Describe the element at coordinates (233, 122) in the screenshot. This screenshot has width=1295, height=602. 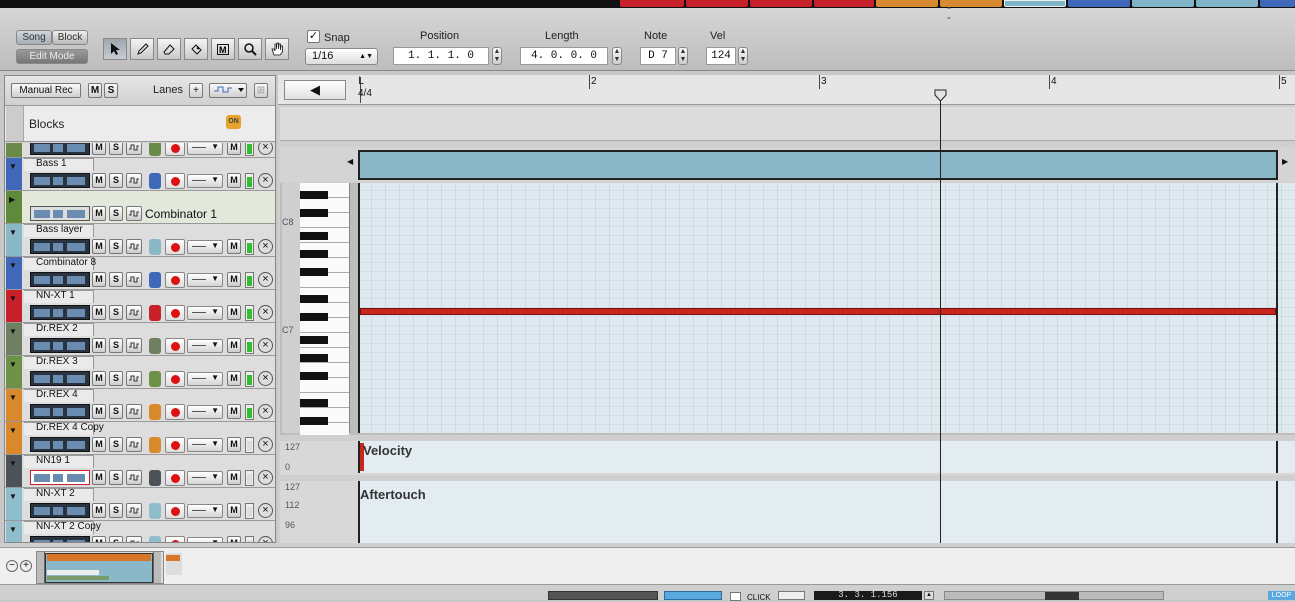
I see `blocks-on-toggle: ON` at that location.